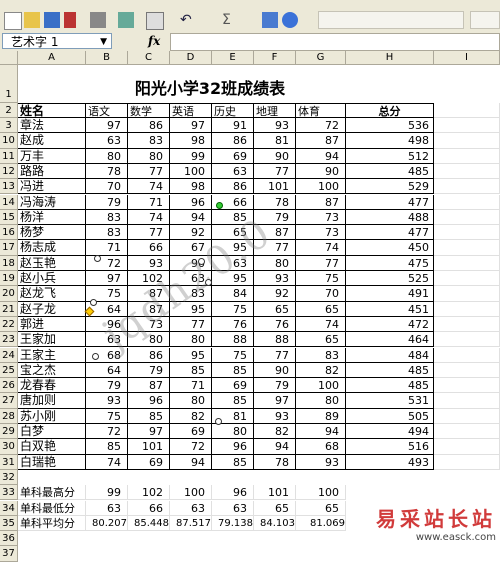  I want to click on score-cell: 484, so click(390, 355).